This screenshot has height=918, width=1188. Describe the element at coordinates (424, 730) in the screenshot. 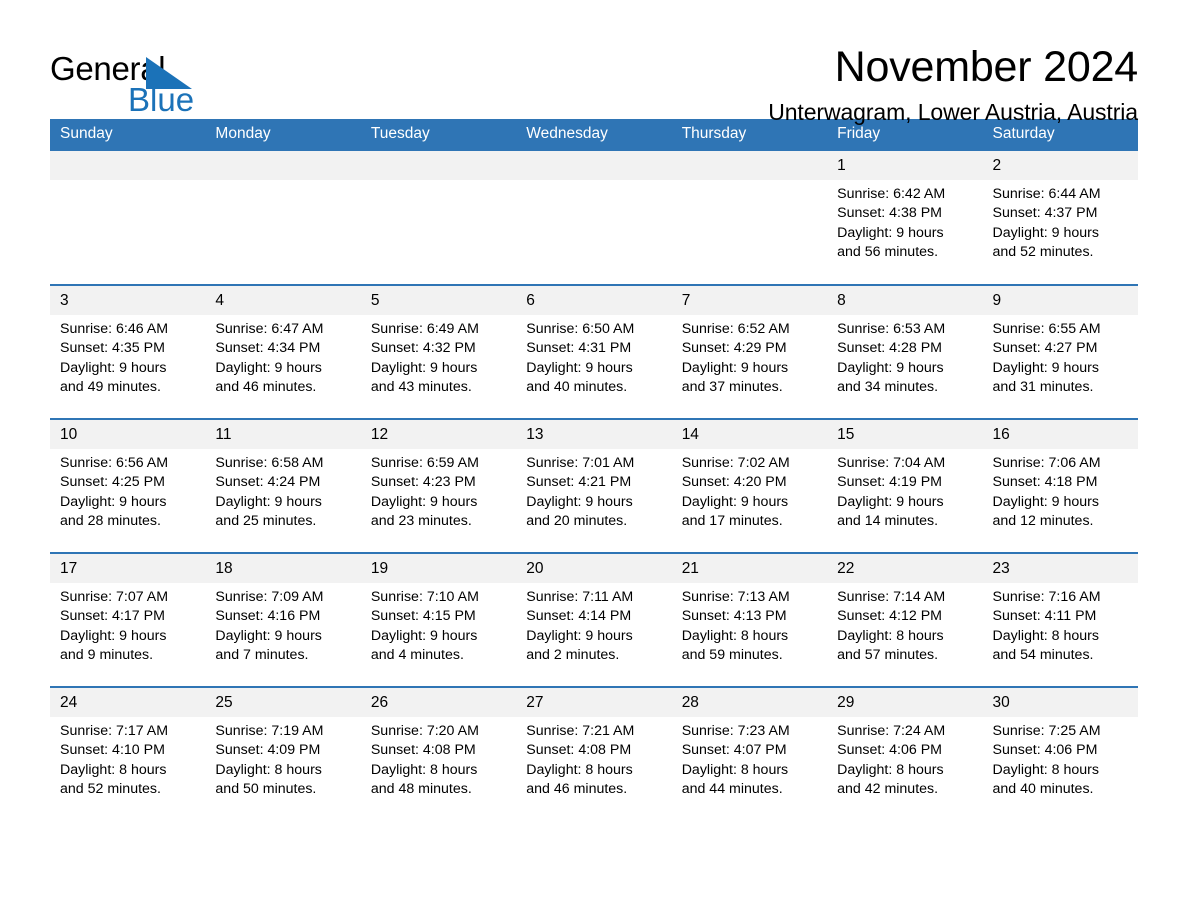

I see `sunrise-text: Sunrise: 7:20 AM` at that location.